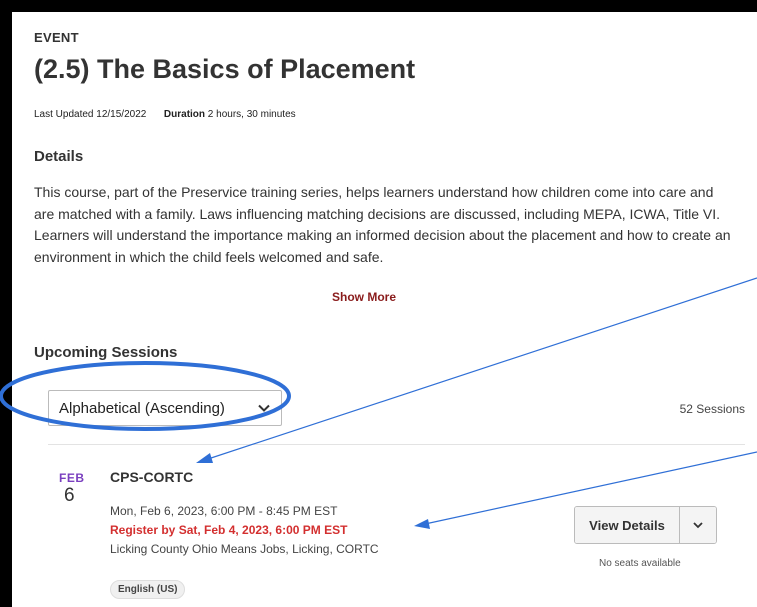 This screenshot has height=607, width=757. What do you see at coordinates (69, 495) in the screenshot?
I see `session-day: 6` at bounding box center [69, 495].